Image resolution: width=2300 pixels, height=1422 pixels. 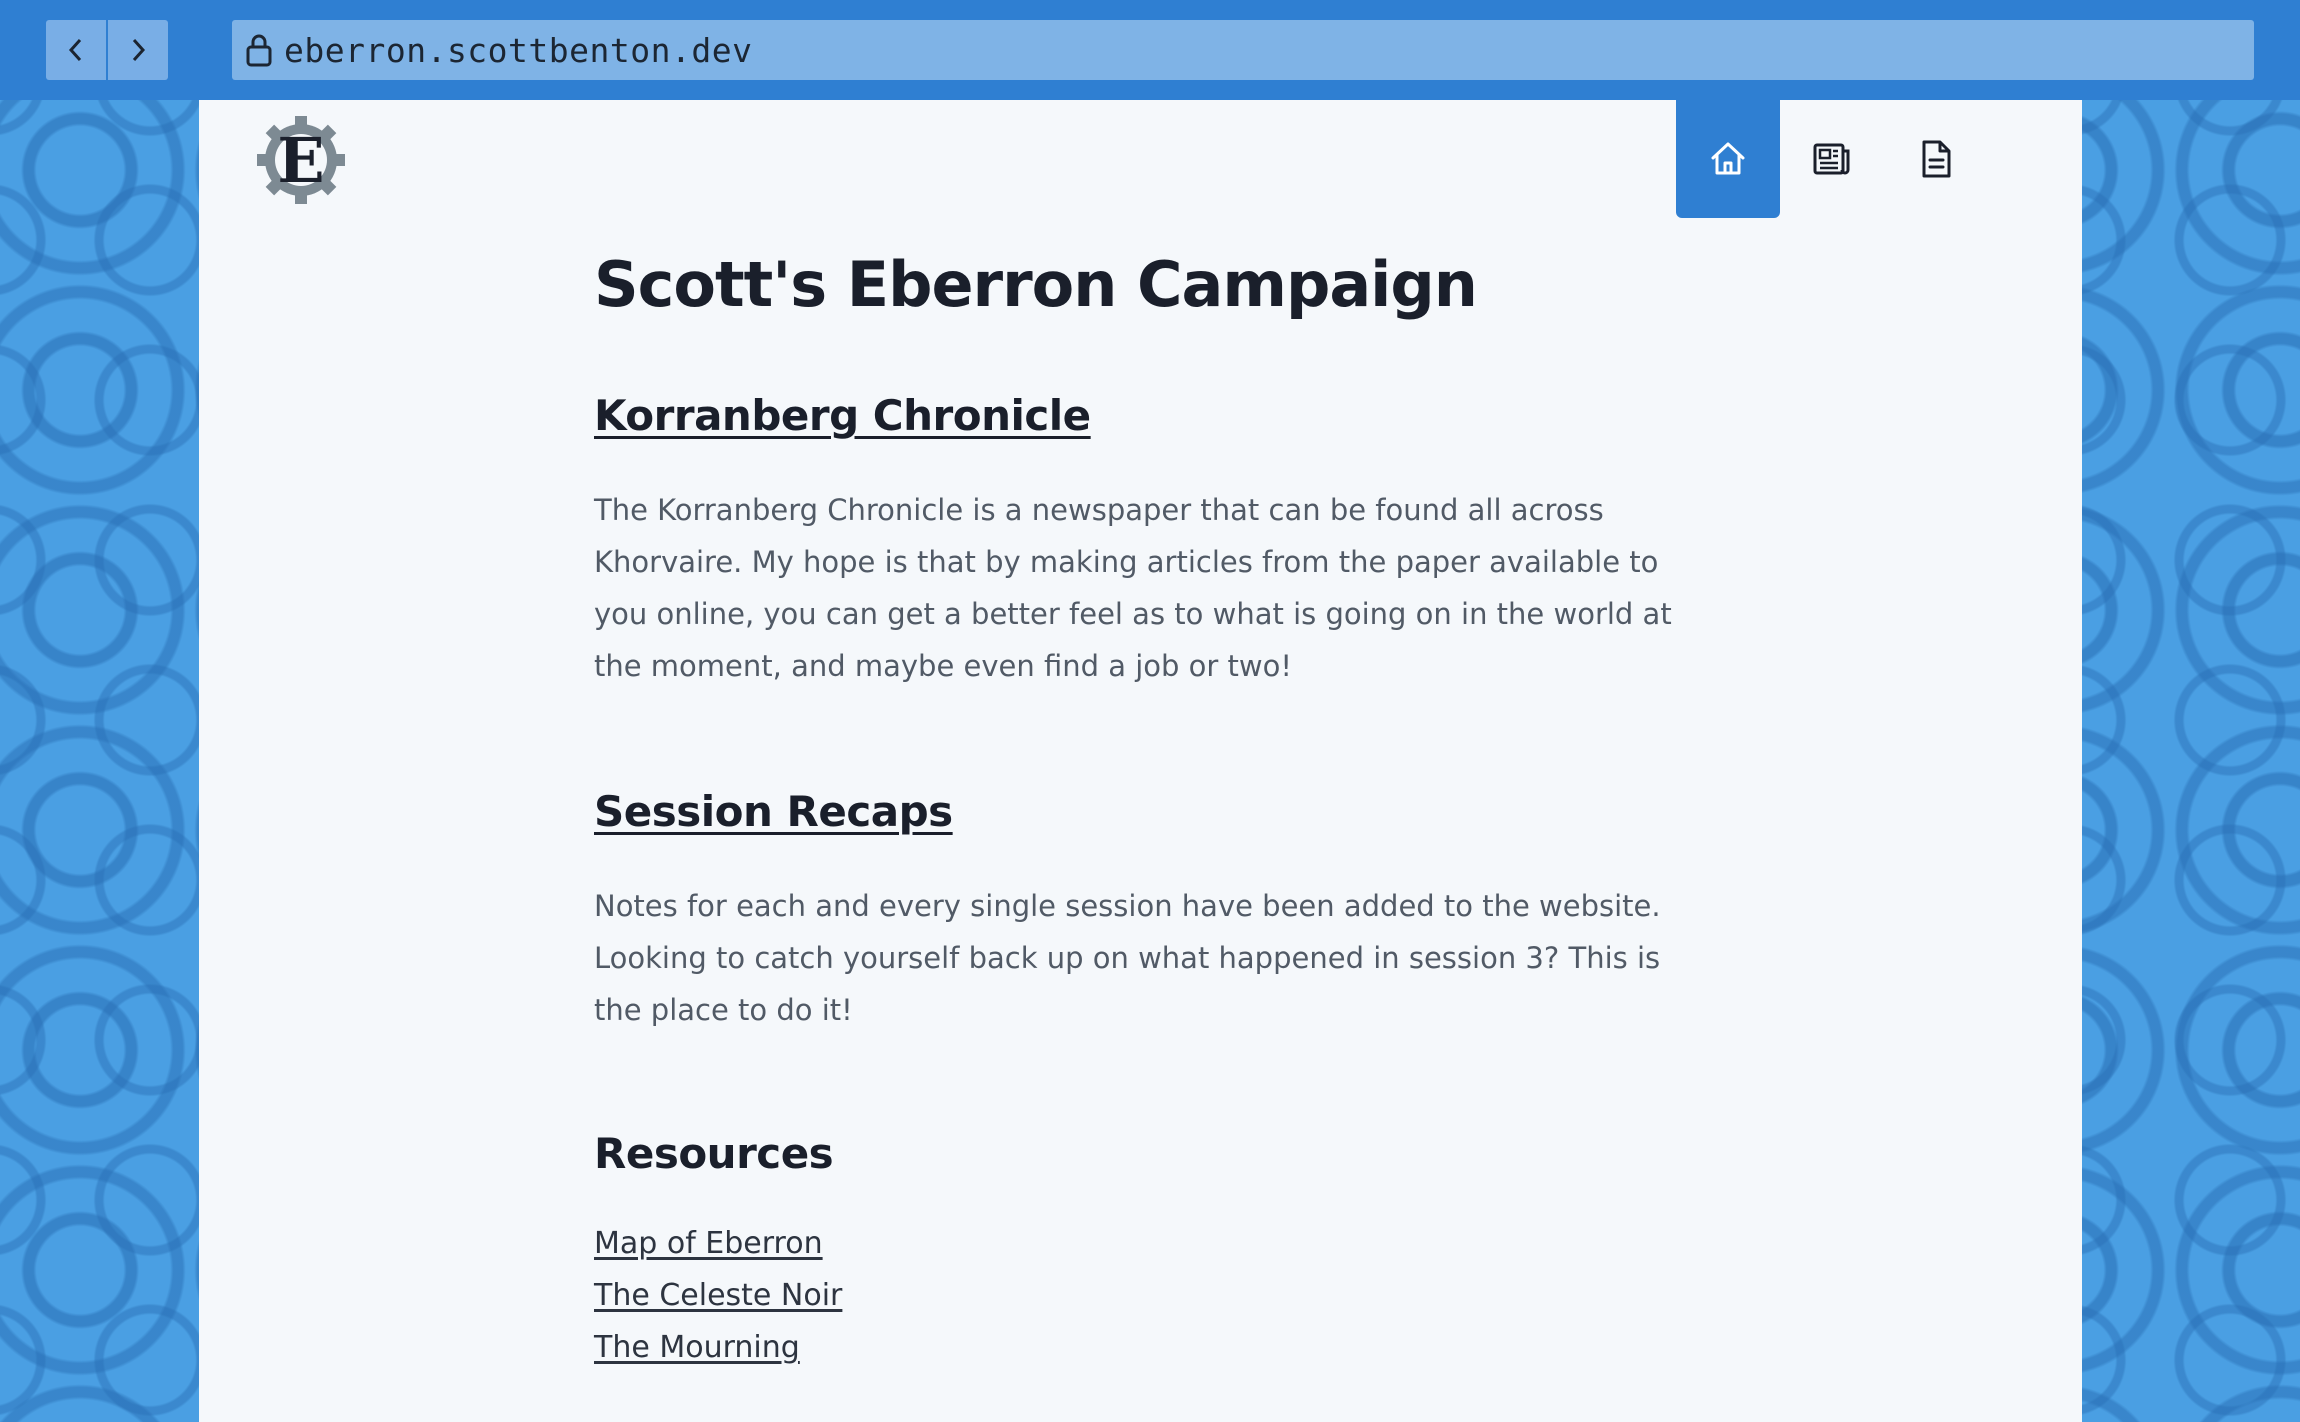 I want to click on url-text: eberron.scottbenton.dev, so click(x=518, y=50).